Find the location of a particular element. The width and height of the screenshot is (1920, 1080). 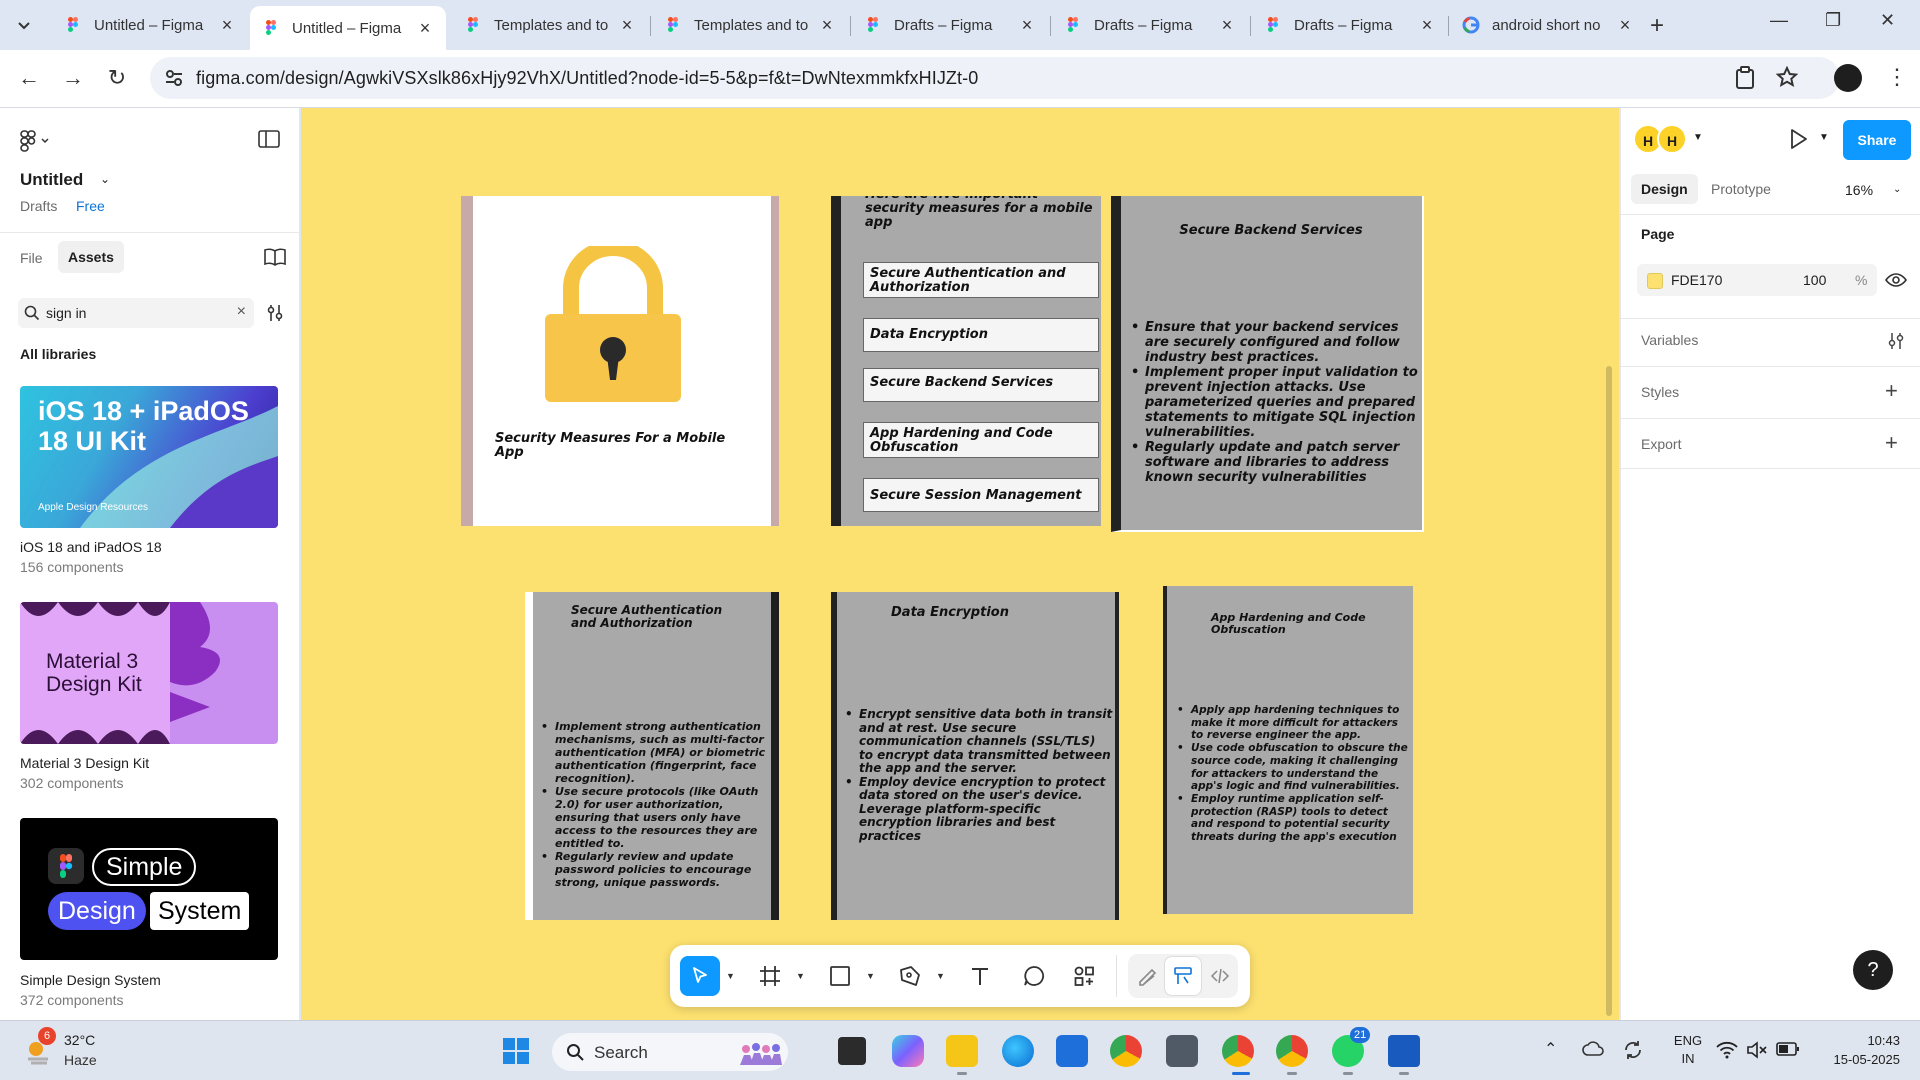

frame-tool is located at coordinates (770, 976).